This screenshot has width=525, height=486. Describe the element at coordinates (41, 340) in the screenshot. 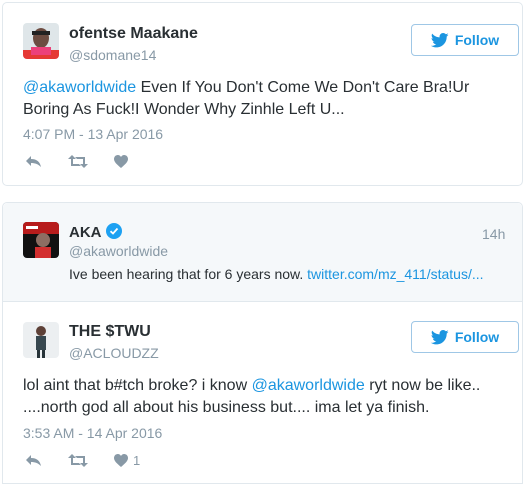

I see `avatar-stwu` at that location.